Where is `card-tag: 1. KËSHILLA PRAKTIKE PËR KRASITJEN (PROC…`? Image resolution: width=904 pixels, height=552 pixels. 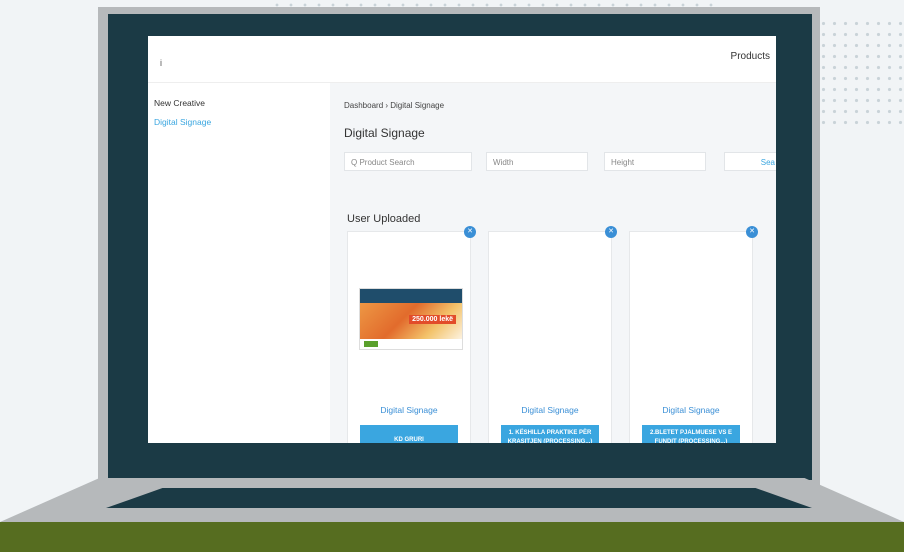 card-tag: 1. KËSHILLA PRAKTIKE PËR KRASITJEN (PROC… is located at coordinates (550, 434).